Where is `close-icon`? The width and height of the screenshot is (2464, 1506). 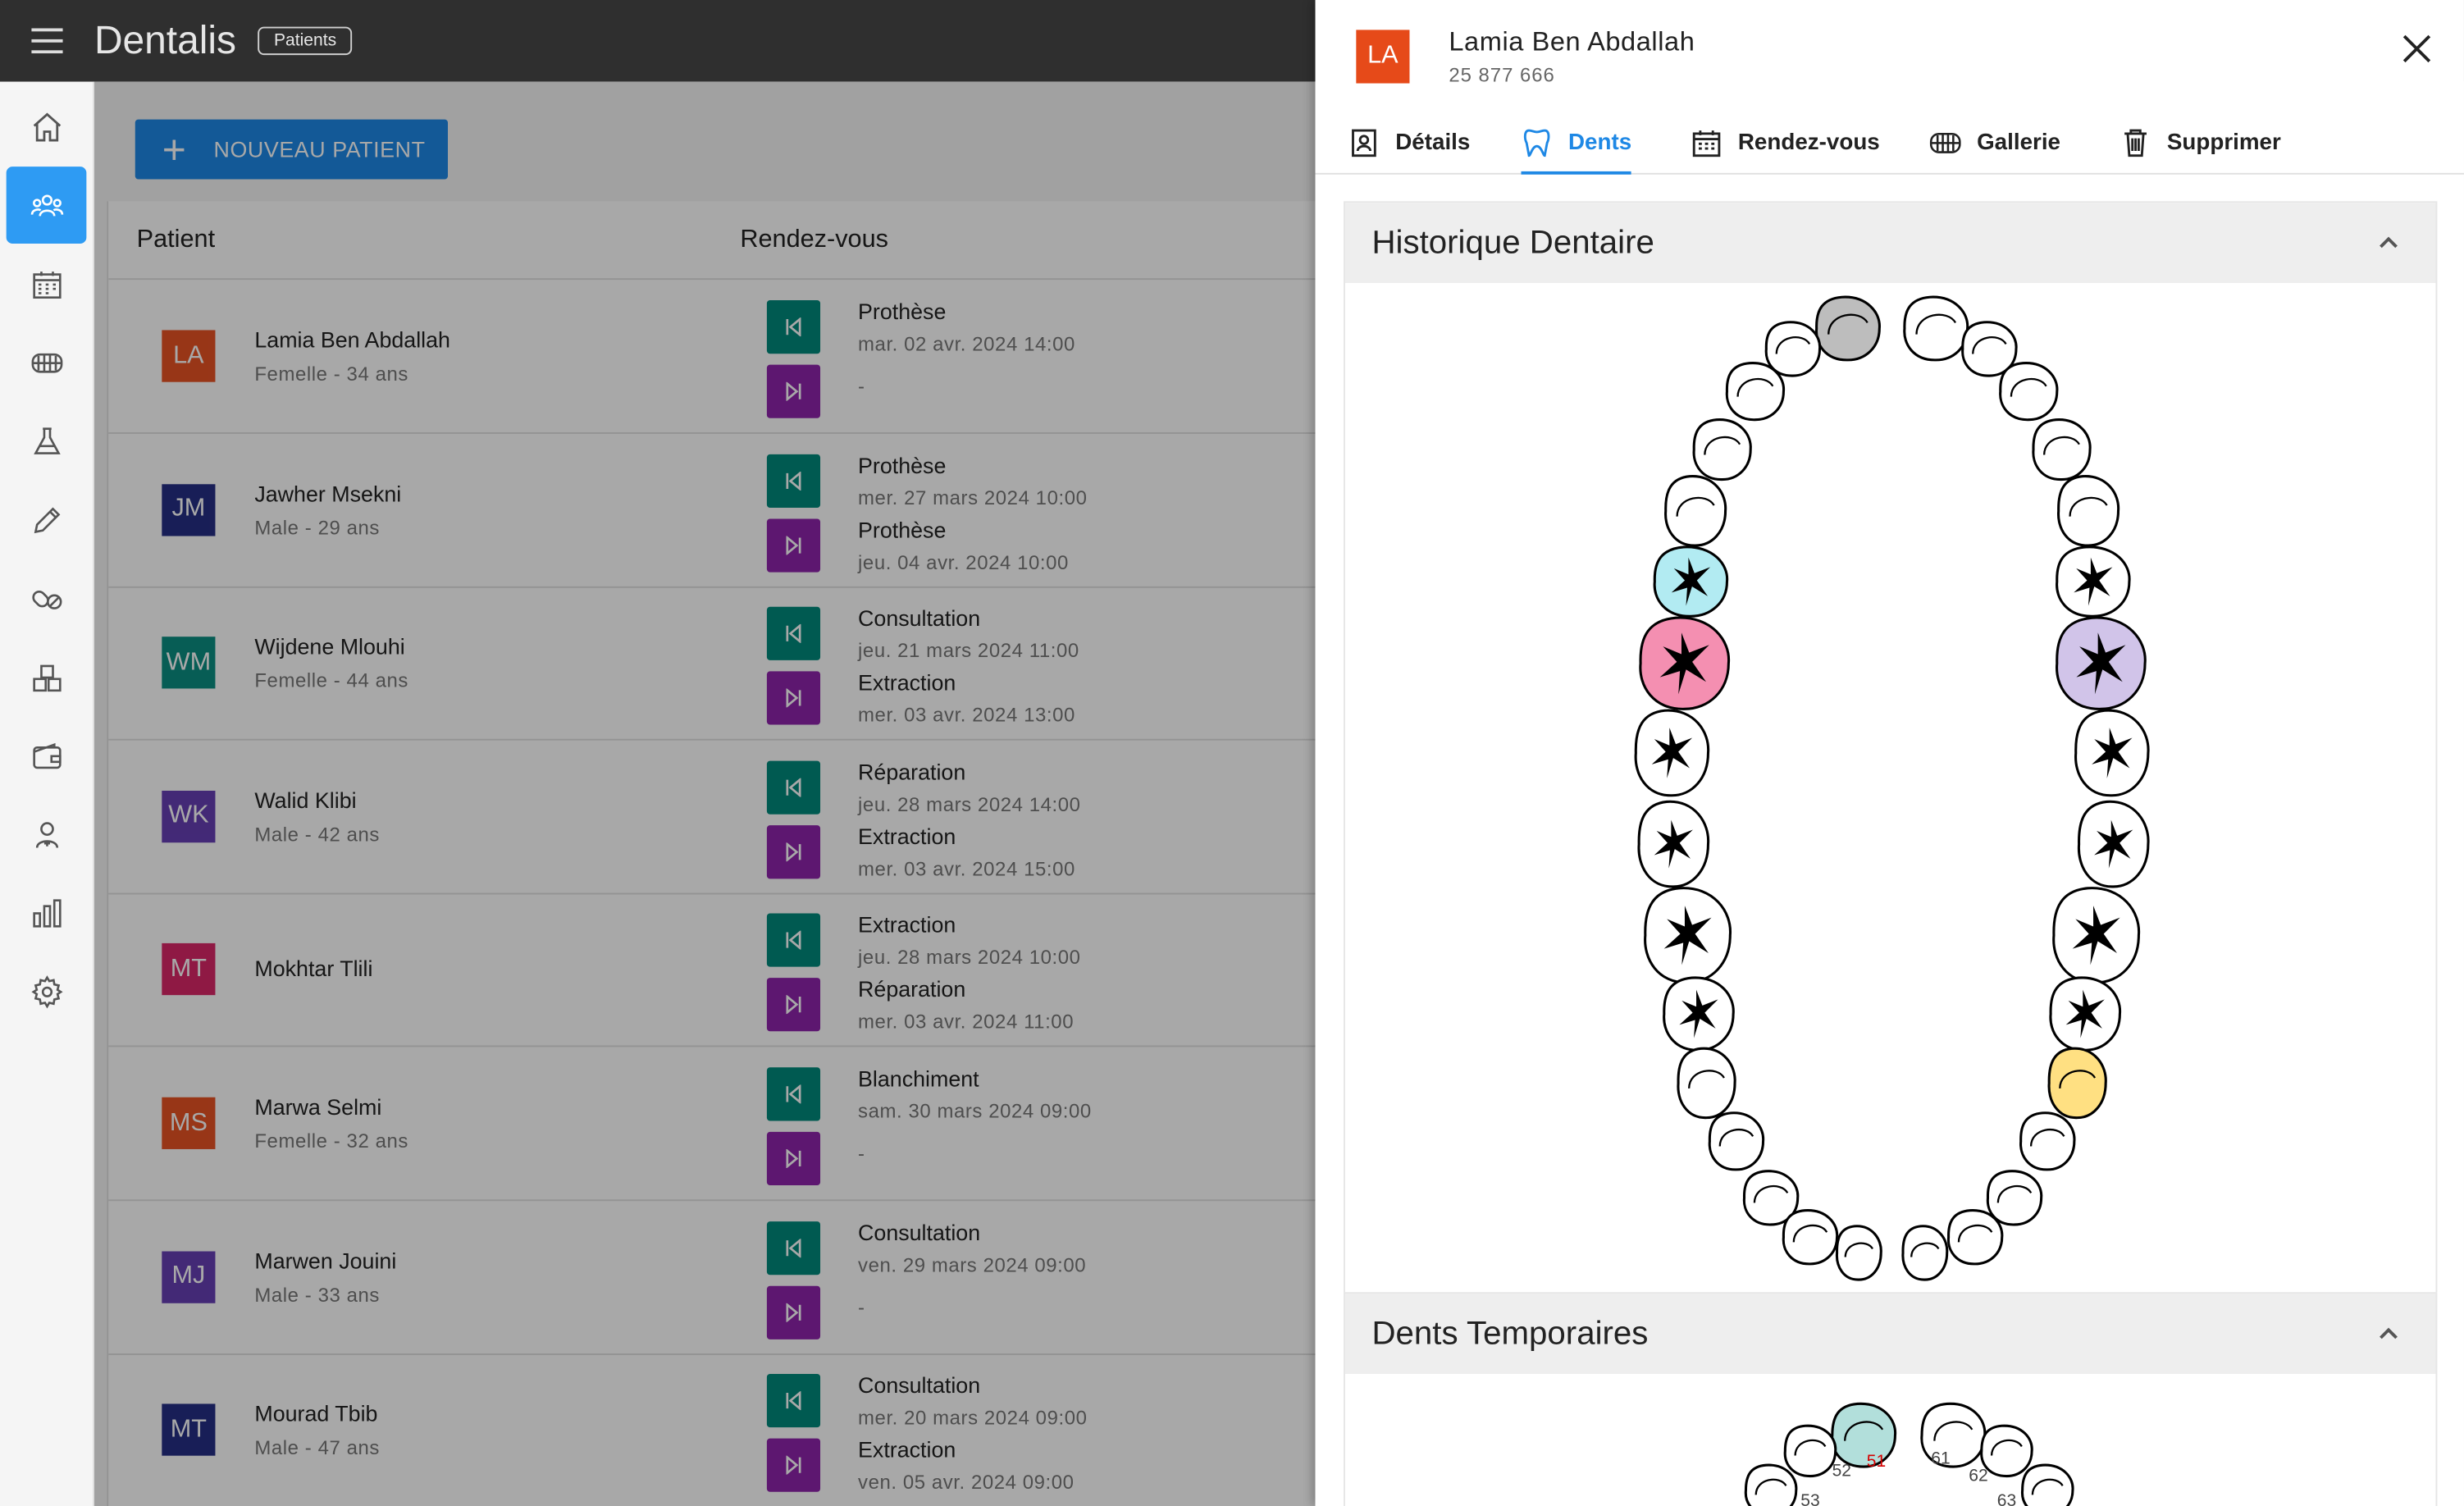 close-icon is located at coordinates (2416, 48).